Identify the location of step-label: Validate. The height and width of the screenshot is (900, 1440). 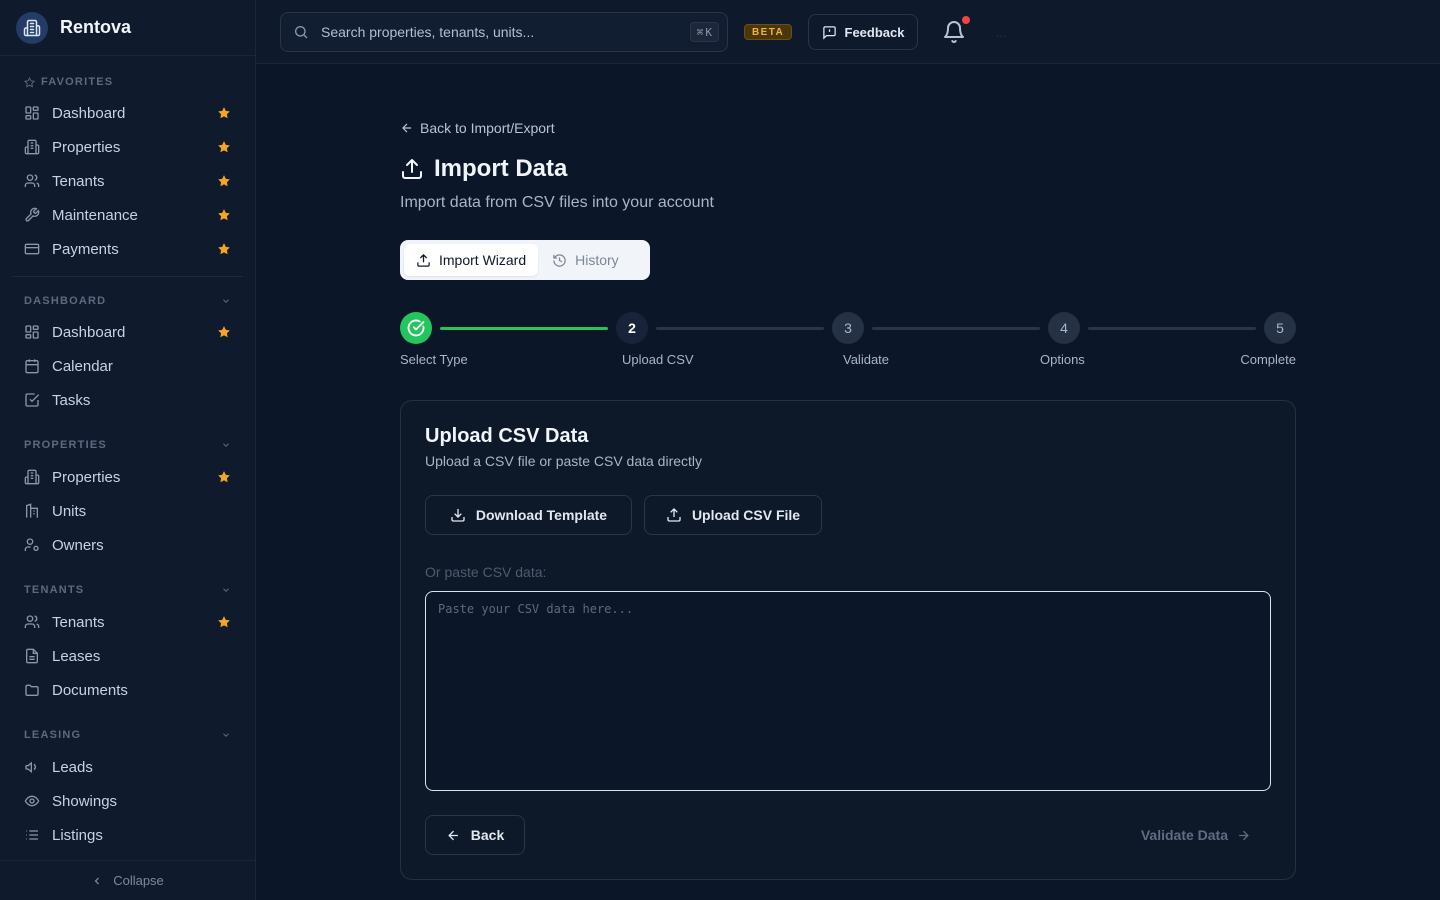
(866, 359).